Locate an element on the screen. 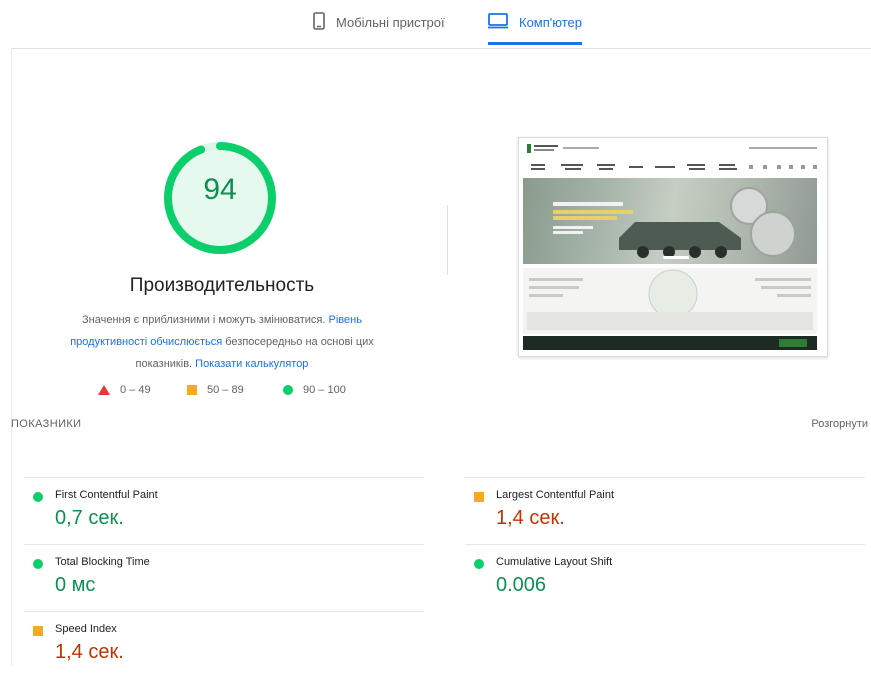 Image resolution: width=871 pixels, height=677 pixels. bank-logo-icon is located at coordinates (672, 157).